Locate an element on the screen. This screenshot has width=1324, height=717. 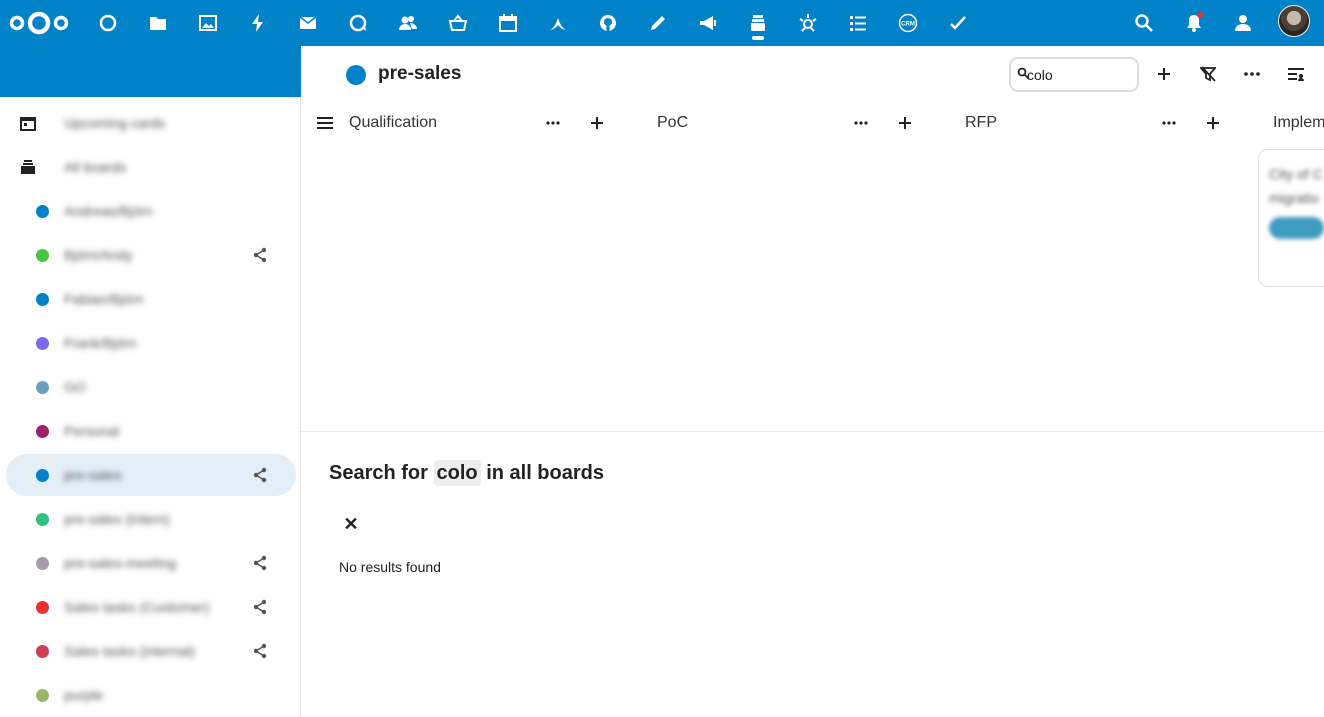
column-title-qualification: Qualification is located at coordinates (393, 122).